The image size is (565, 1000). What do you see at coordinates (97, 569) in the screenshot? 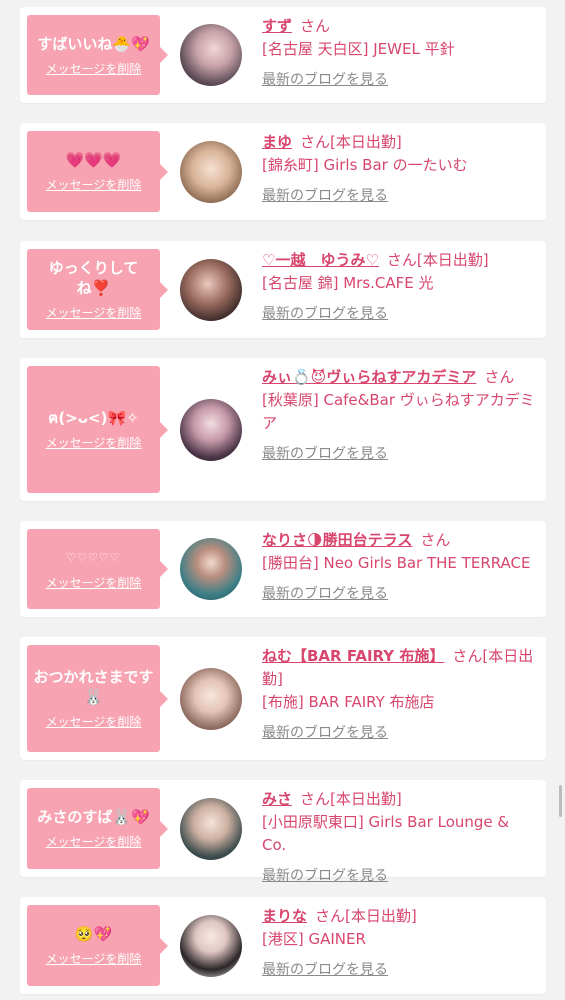
I see `message-bubble: ♡♡♡♡♡ メッセージを削除` at bounding box center [97, 569].